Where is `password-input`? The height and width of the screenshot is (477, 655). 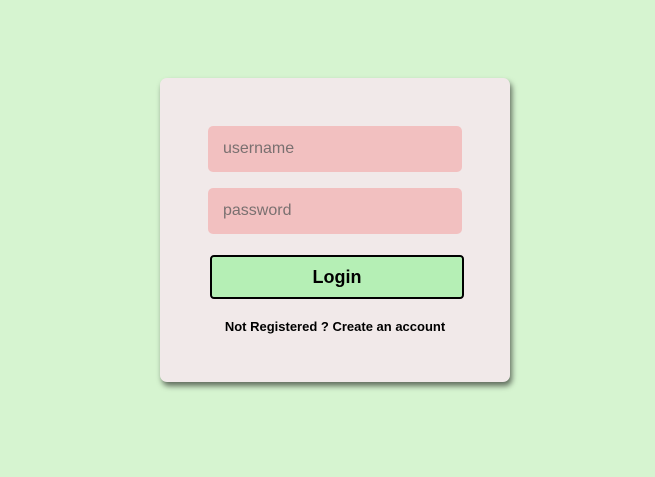
password-input is located at coordinates (335, 211).